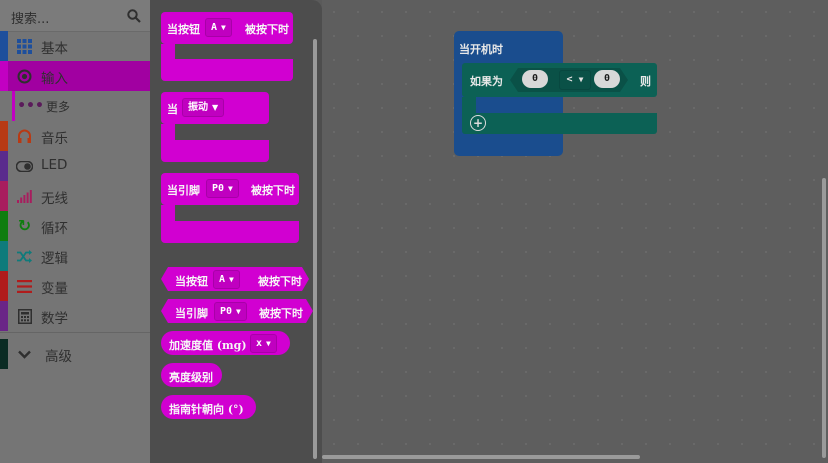 Image resolution: width=828 pixels, height=463 pixels. Describe the element at coordinates (478, 123) in the screenshot. I see `add-else-plus-icon: +` at that location.